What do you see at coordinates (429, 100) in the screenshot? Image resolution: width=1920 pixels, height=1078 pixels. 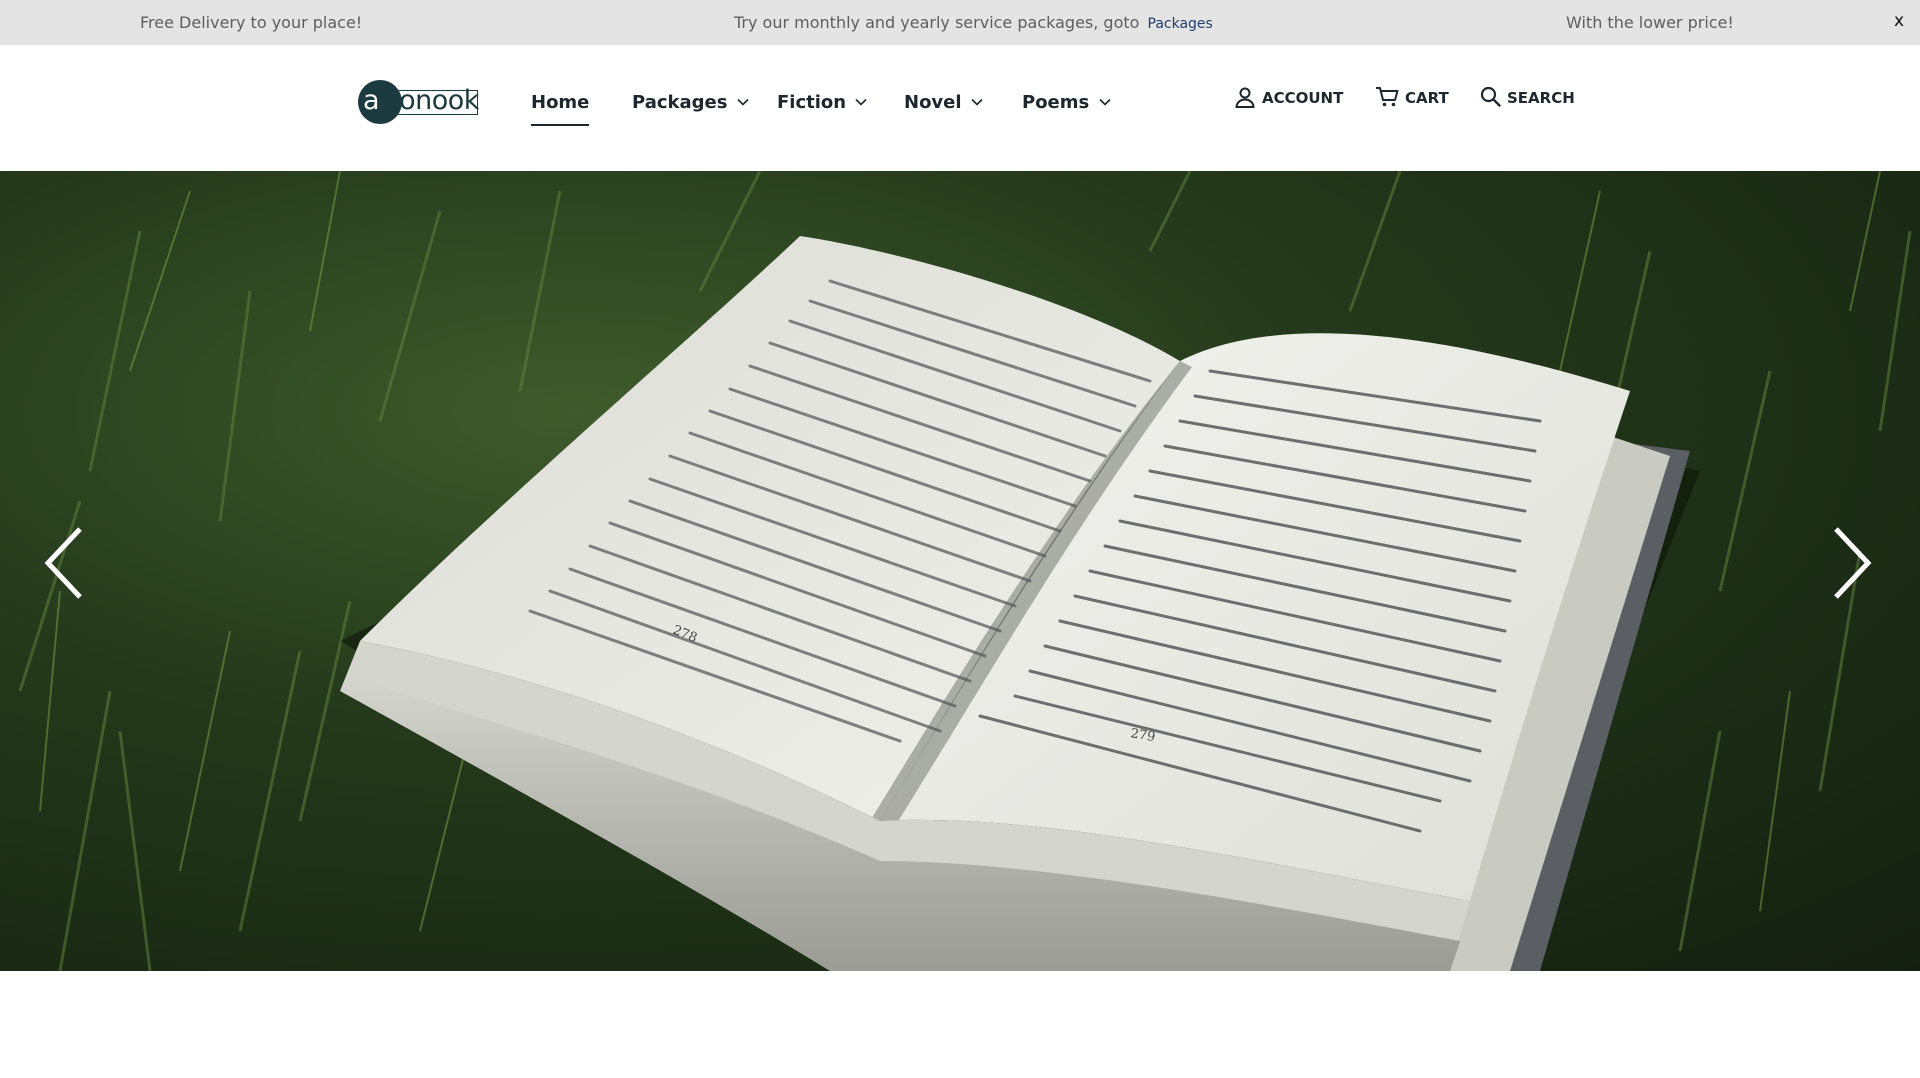 I see `logo-rest-text: tronook` at bounding box center [429, 100].